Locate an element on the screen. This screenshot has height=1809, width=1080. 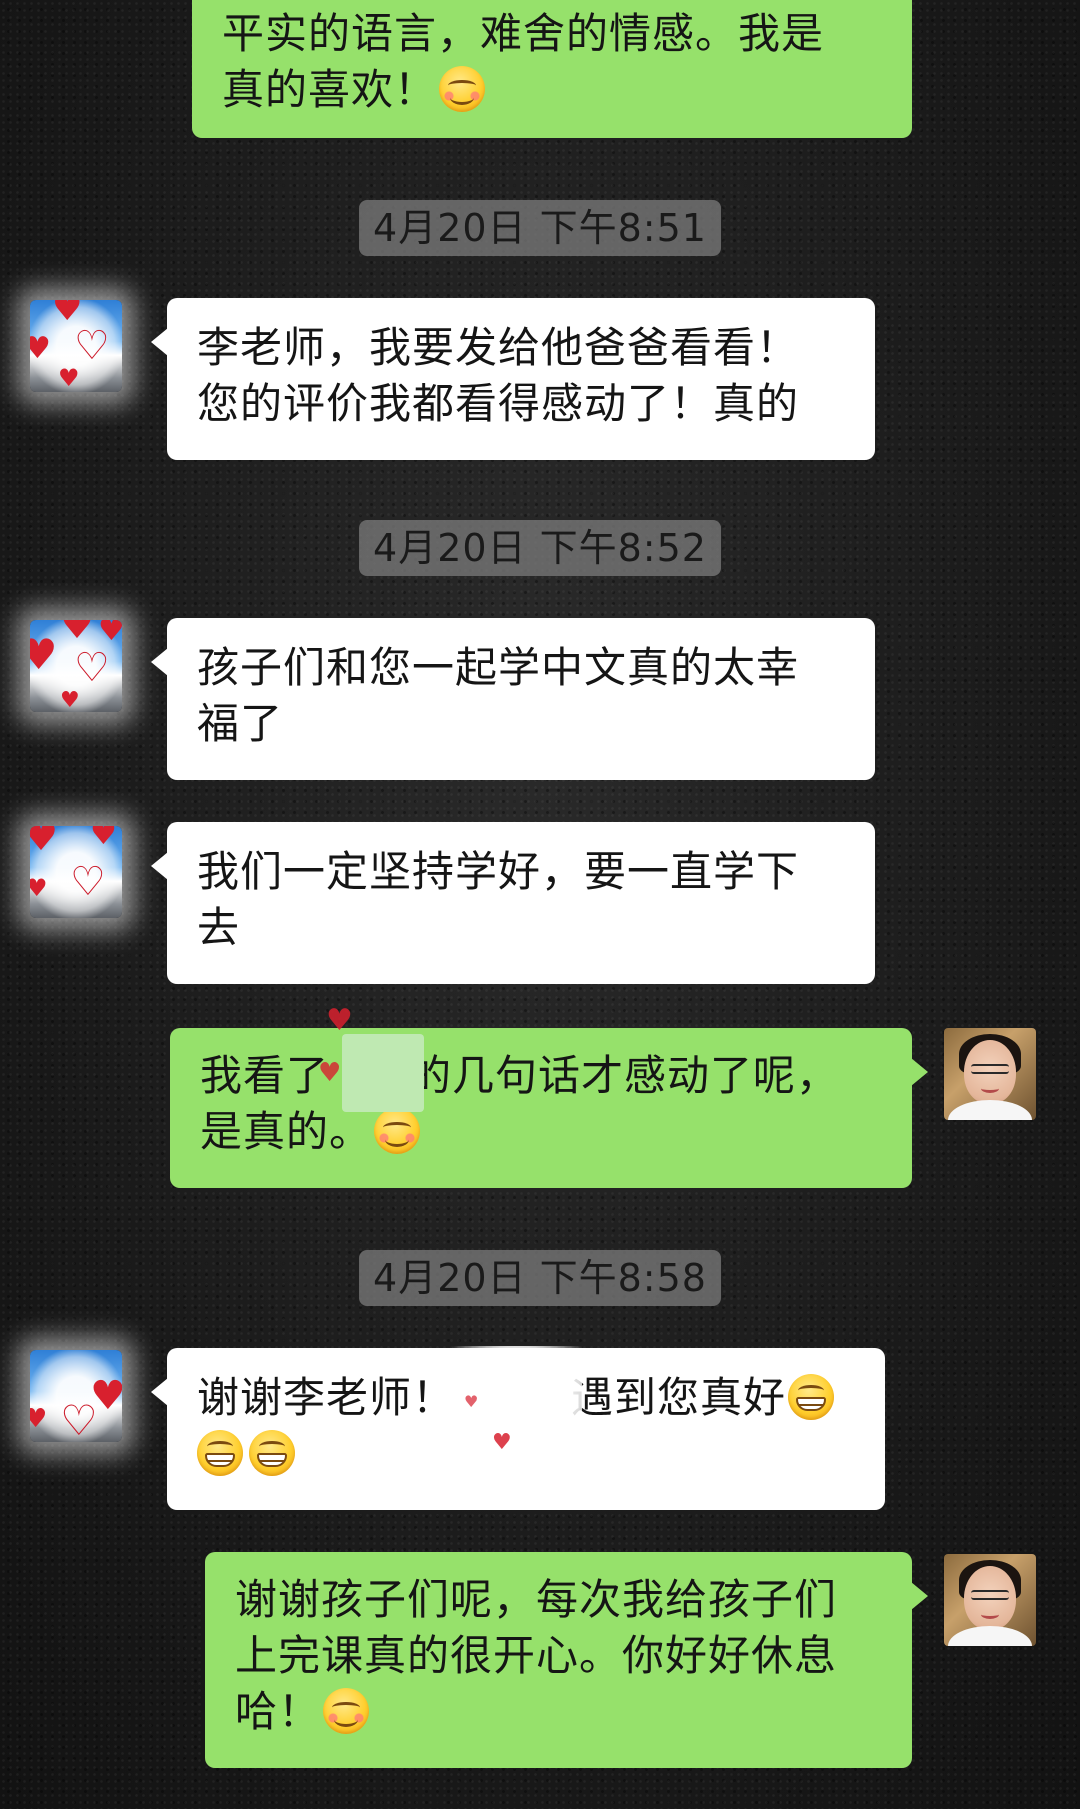
message-text-line: 平实的语言，难舍的情感。我是 is located at coordinates (523, 33).